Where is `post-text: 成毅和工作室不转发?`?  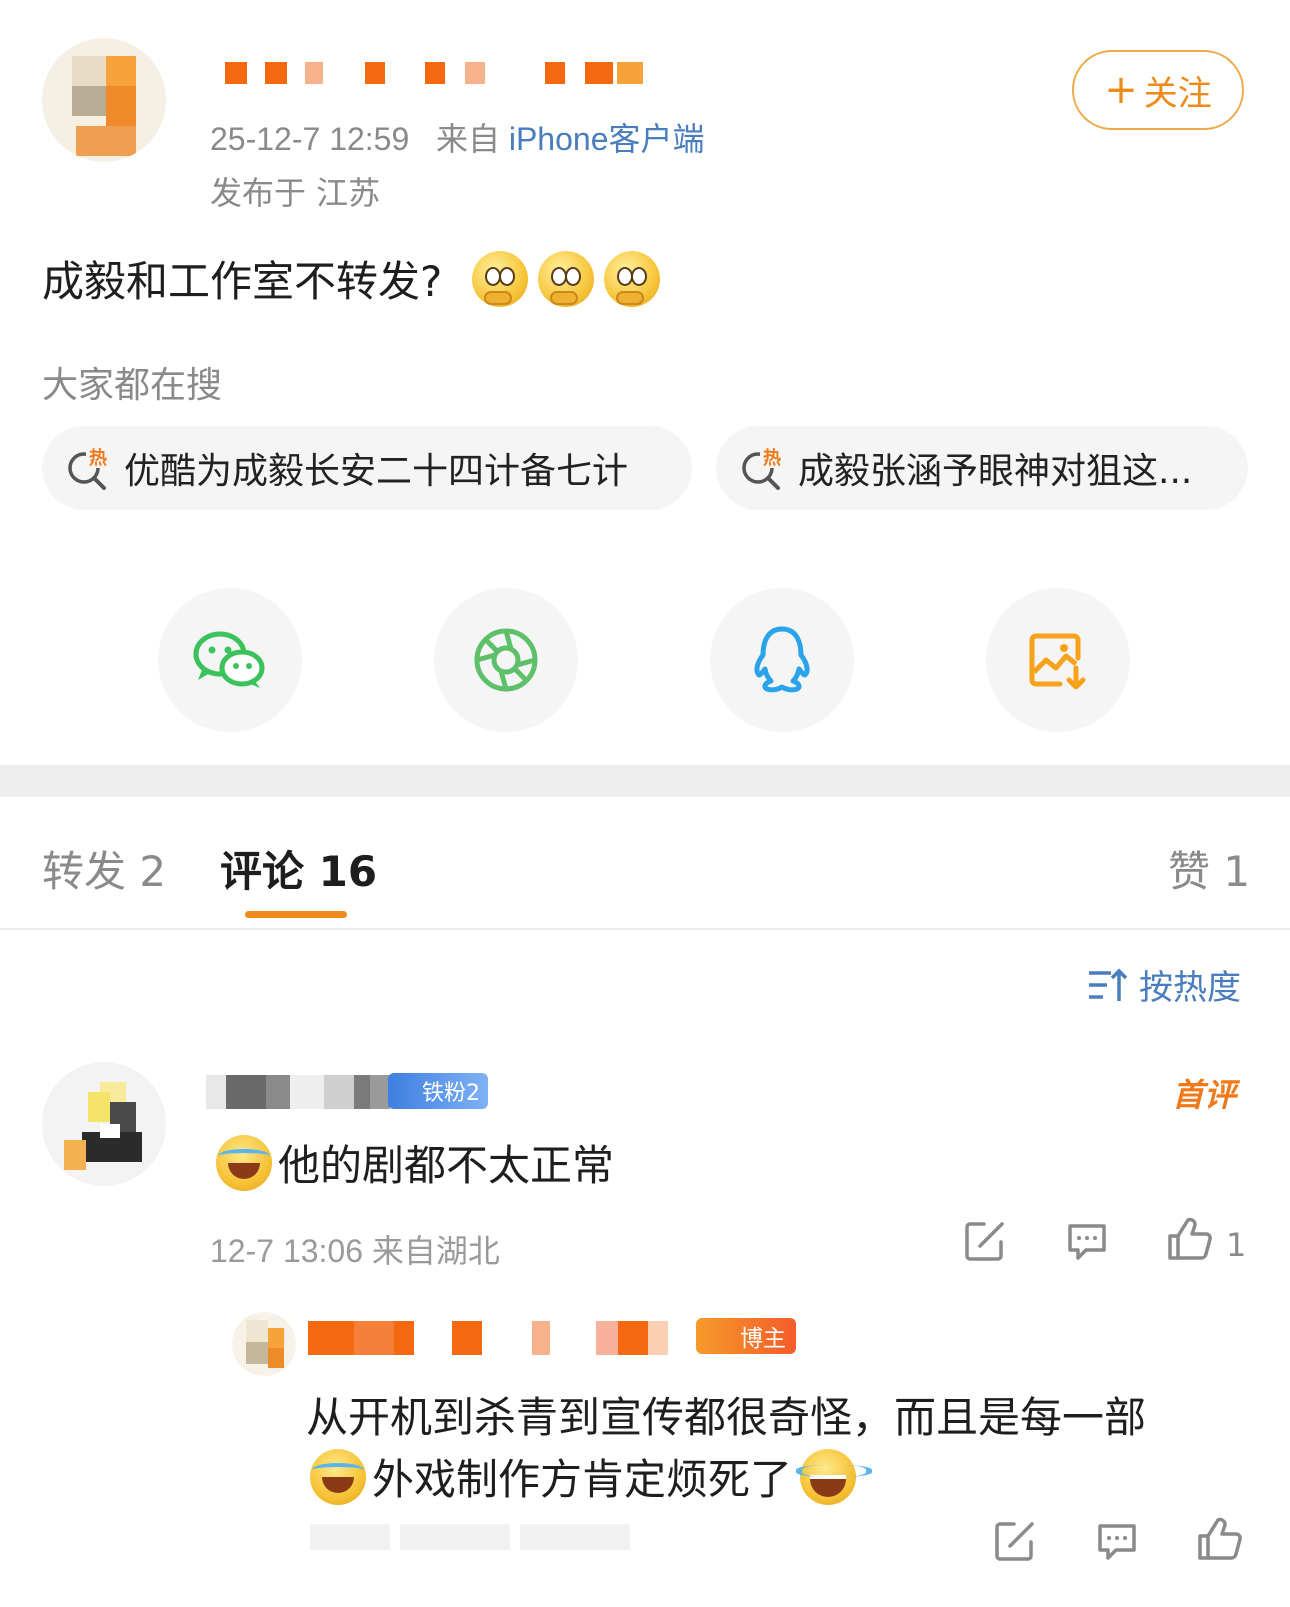 post-text: 成毅和工作室不转发? is located at coordinates (351, 278).